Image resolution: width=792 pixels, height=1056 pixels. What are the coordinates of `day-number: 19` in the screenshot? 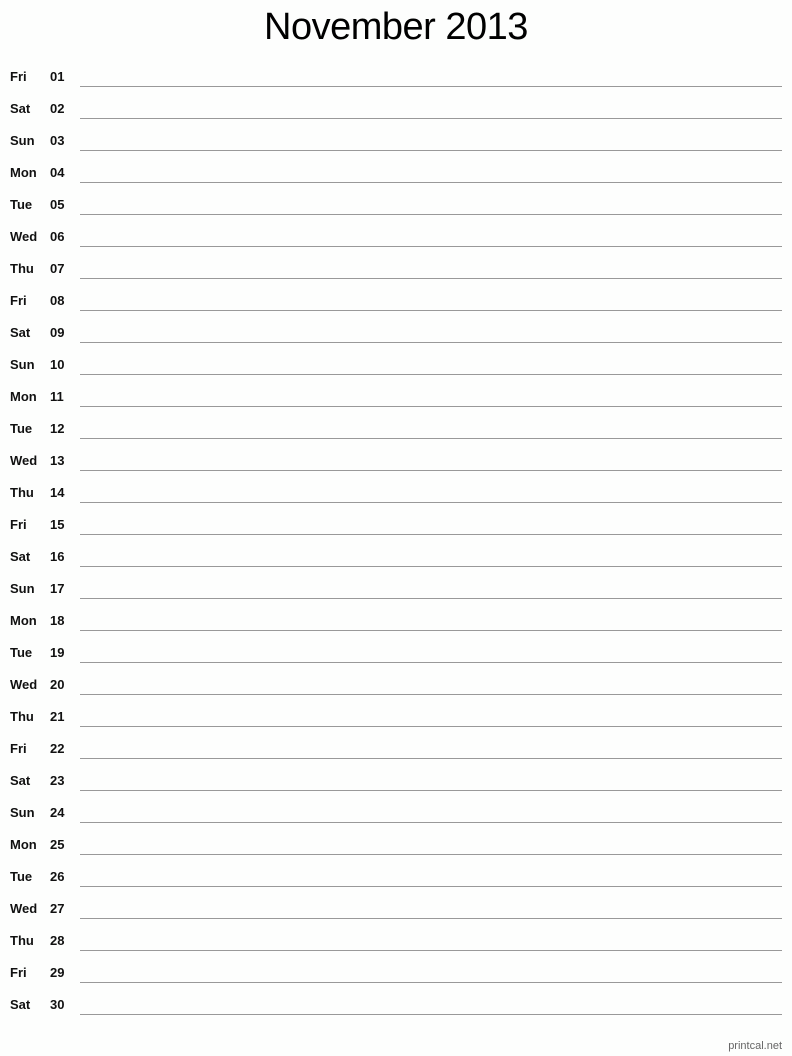 It's located at (57, 652).